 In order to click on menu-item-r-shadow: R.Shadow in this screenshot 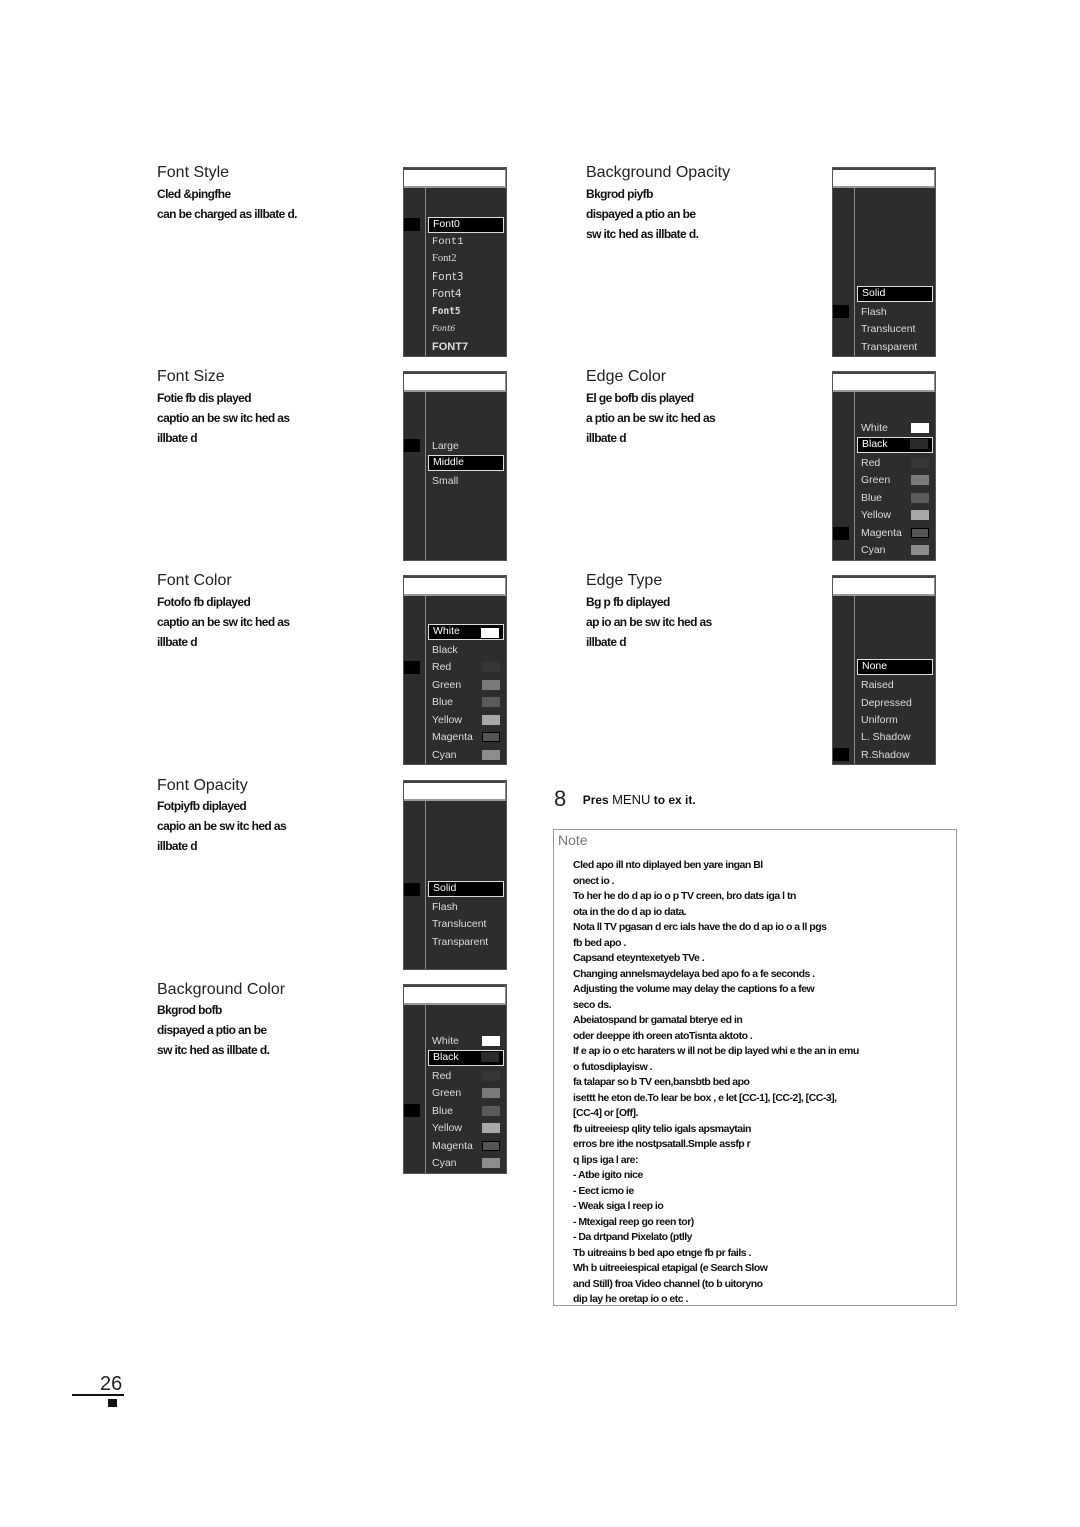, I will do `click(895, 755)`.